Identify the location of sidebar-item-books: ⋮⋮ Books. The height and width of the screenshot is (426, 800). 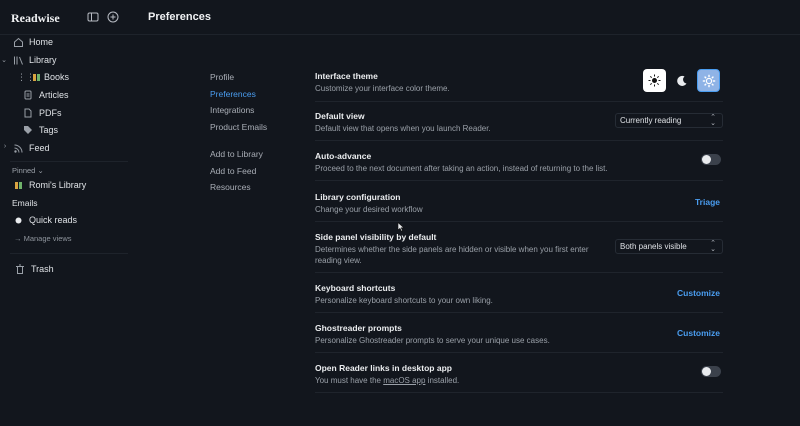
(43, 77).